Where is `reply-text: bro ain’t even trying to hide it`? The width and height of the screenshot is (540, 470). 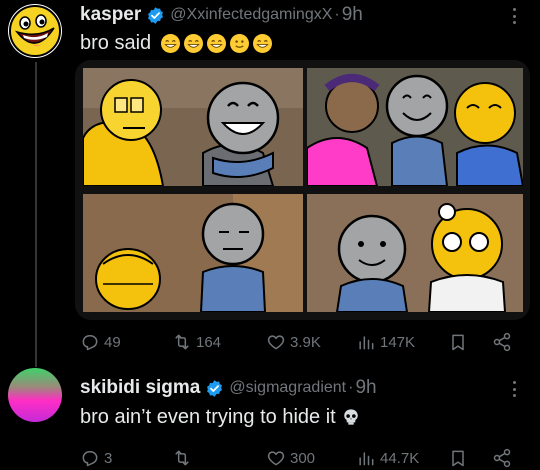
reply-text: bro ain’t even trying to hide it is located at coordinates (220, 417).